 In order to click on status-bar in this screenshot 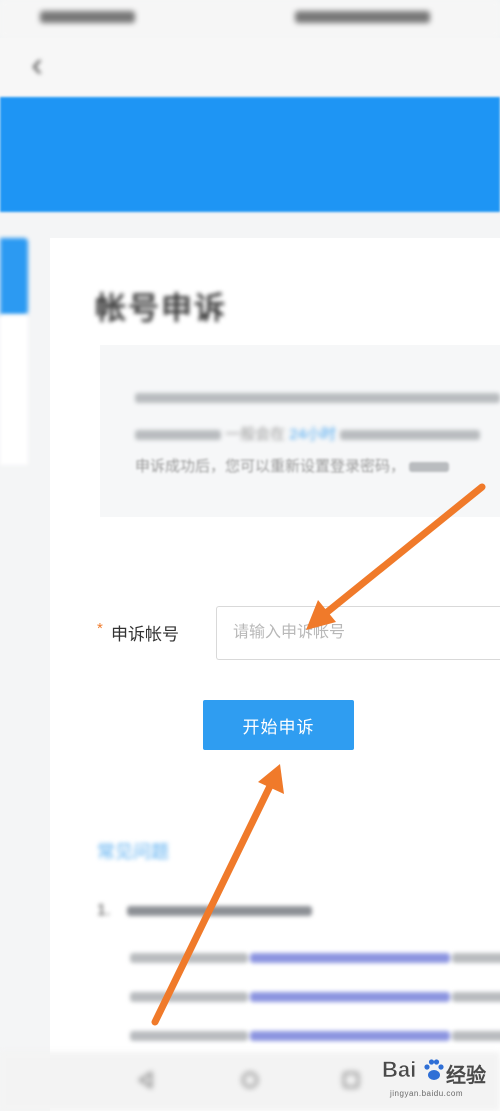, I will do `click(250, 19)`.